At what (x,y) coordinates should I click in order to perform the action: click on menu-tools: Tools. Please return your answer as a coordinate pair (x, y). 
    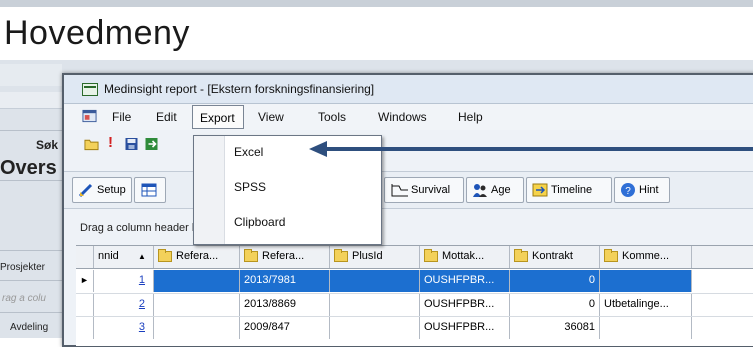
    Looking at the image, I should click on (332, 117).